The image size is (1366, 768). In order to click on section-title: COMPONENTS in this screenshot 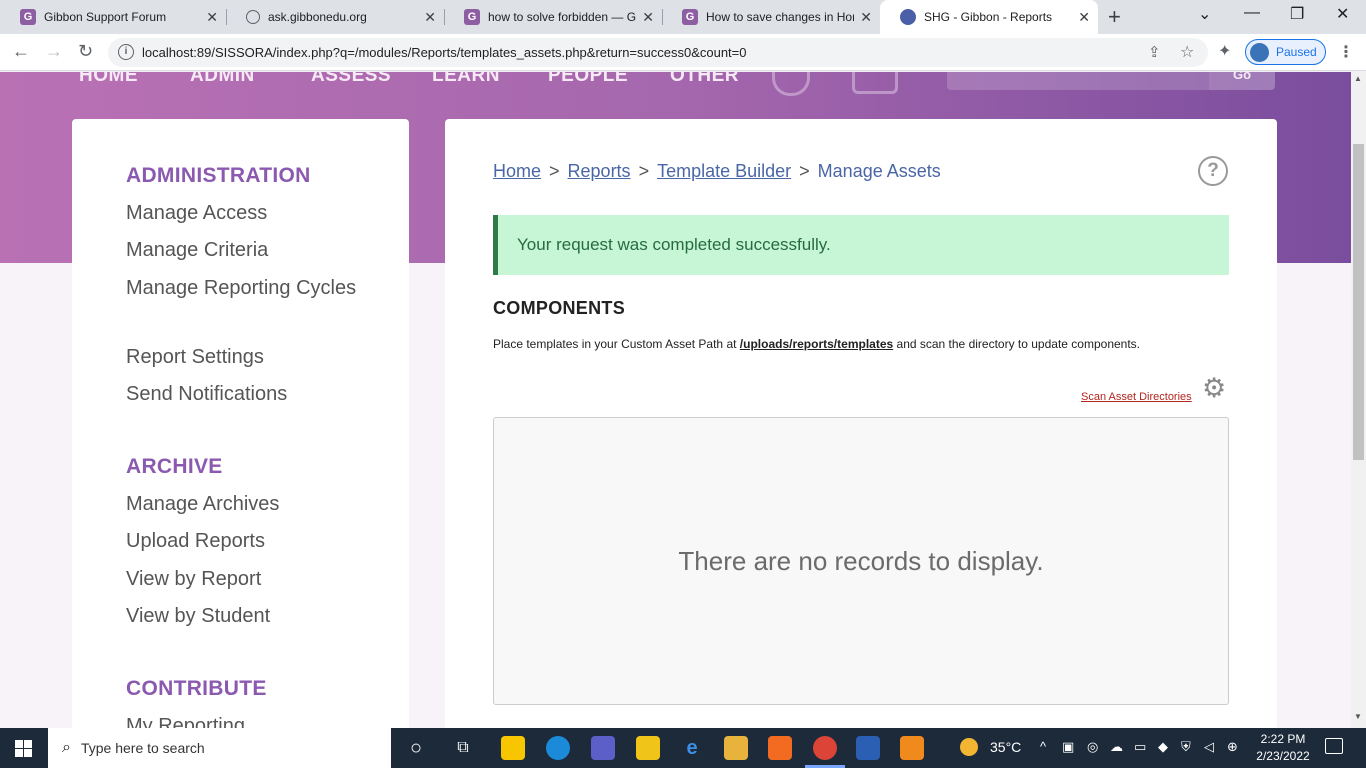, I will do `click(559, 308)`.